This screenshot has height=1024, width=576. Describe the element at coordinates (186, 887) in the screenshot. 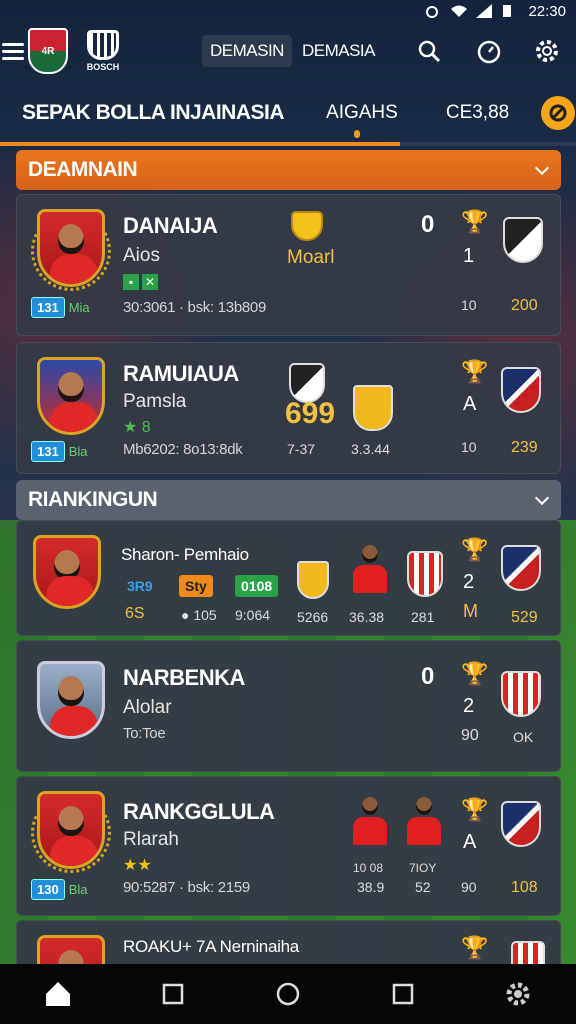

I see `player-meta: 90:5287 · bsk: 2159` at that location.